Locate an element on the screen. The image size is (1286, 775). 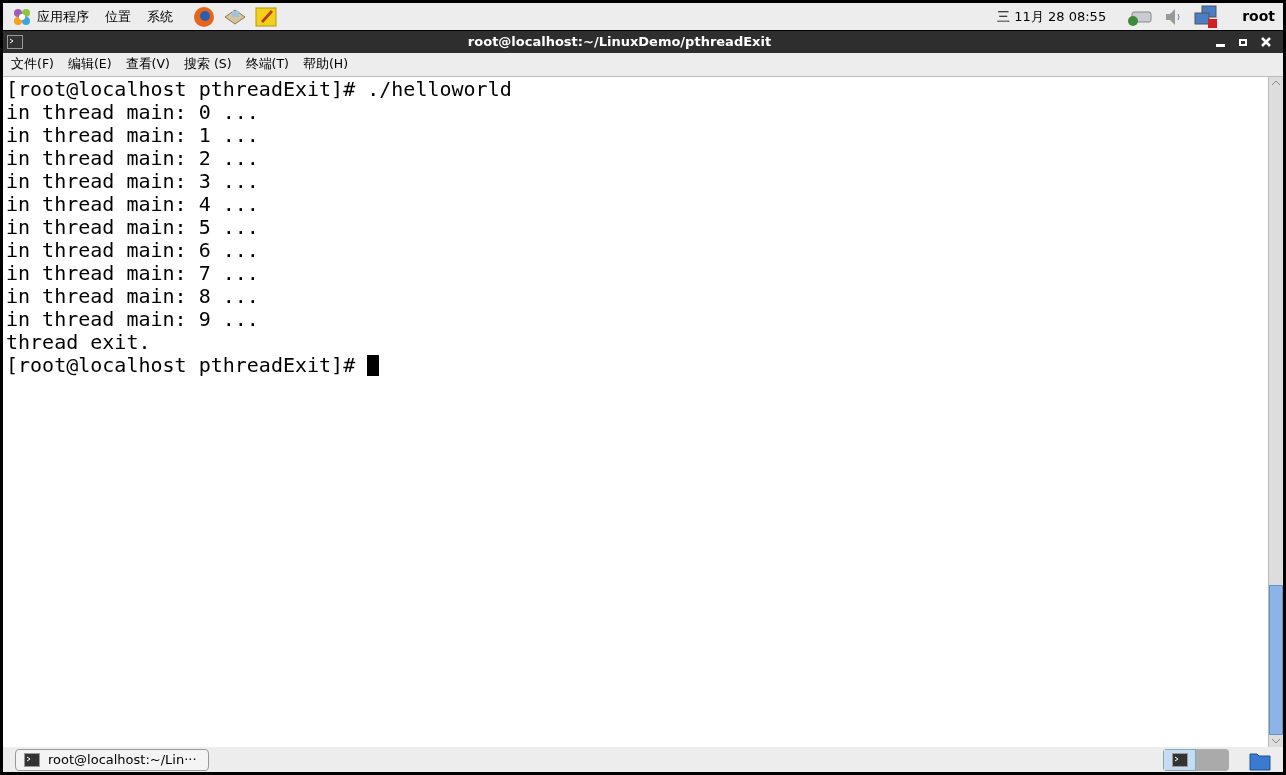
close-icon is located at coordinates (1266, 42).